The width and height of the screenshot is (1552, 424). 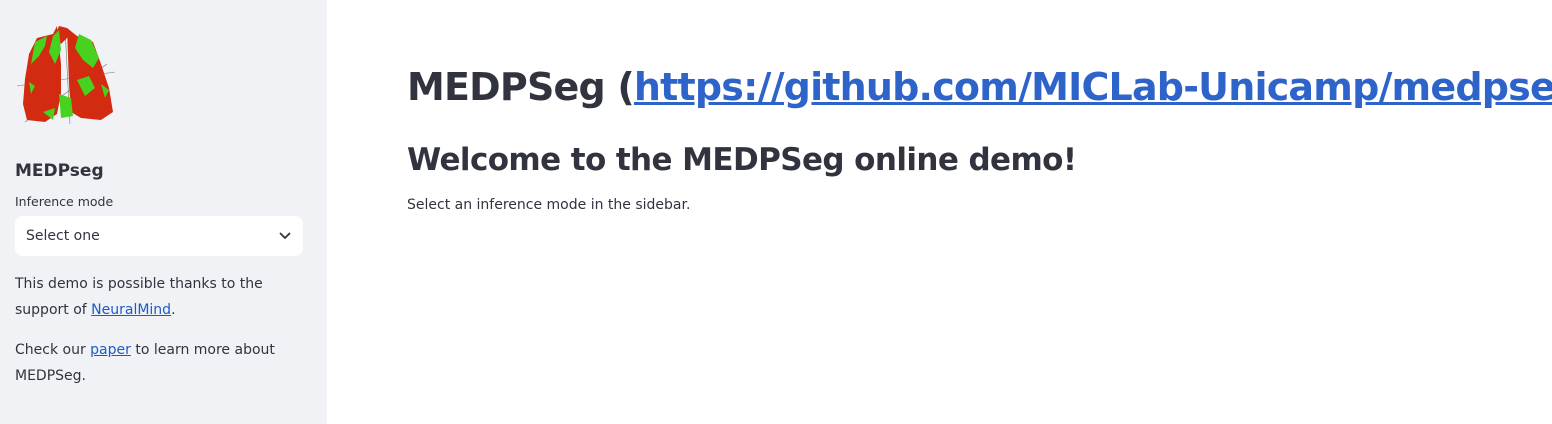 I want to click on inference-mode-label: Inference mode, so click(x=64, y=201).